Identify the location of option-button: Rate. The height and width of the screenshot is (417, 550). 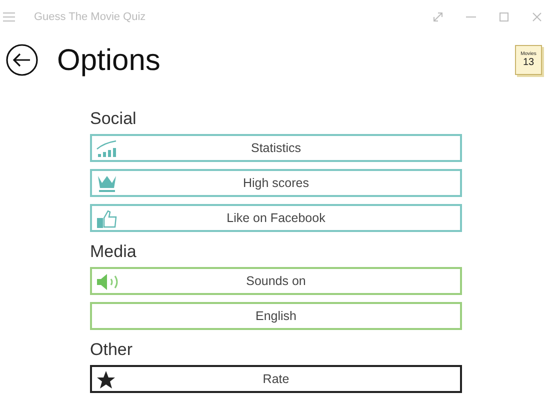
(276, 379).